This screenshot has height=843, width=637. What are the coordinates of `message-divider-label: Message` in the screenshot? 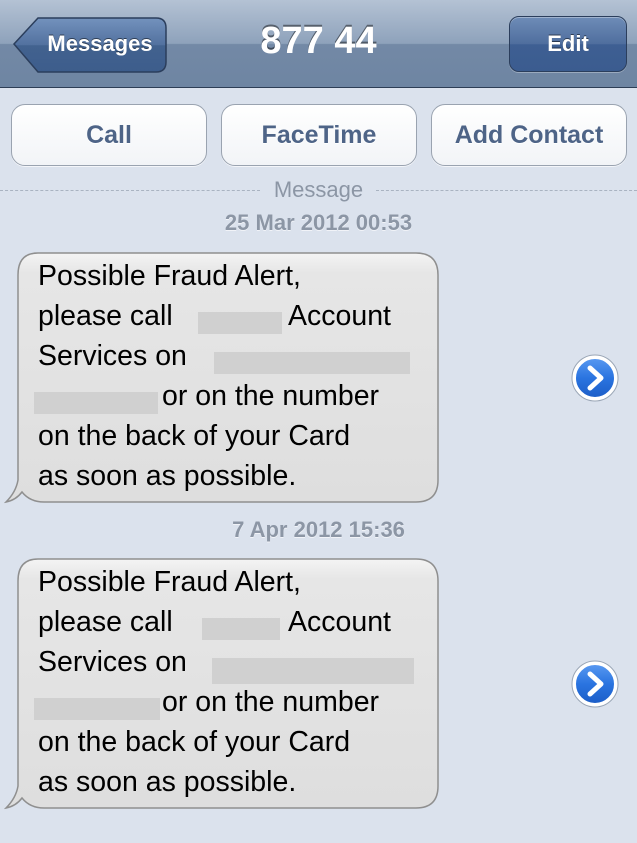 It's located at (318, 190).